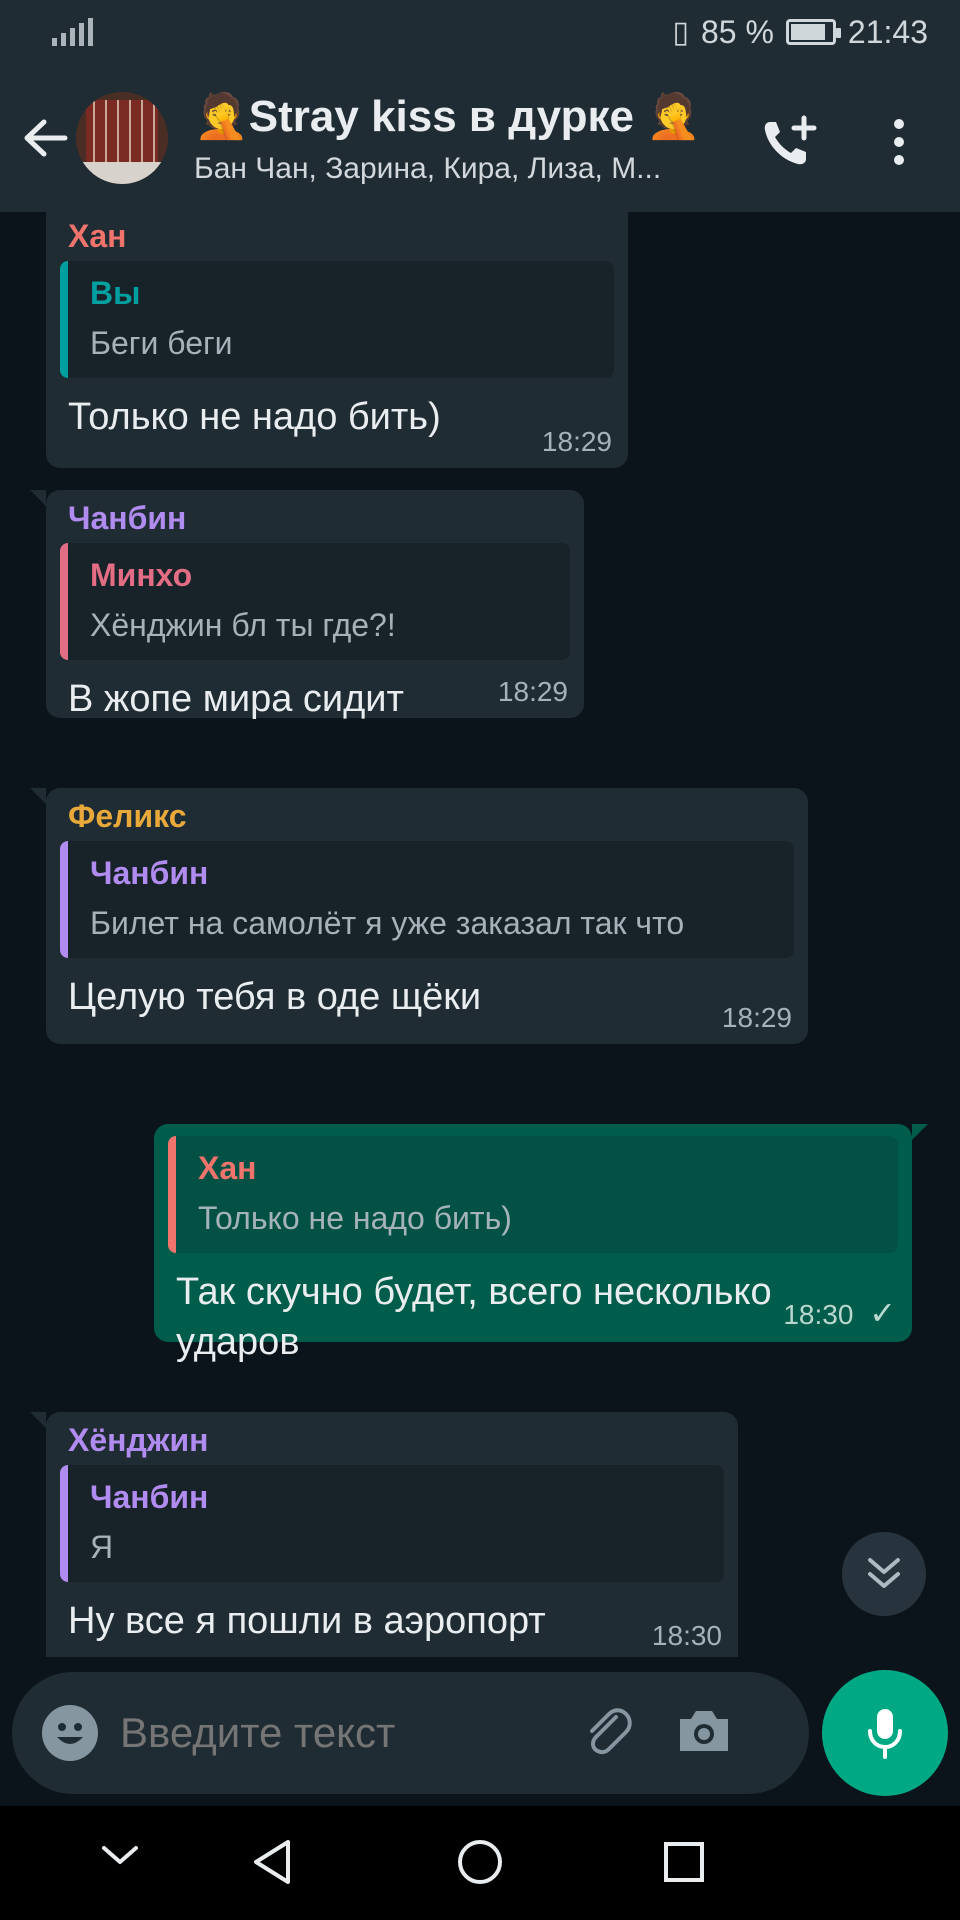  What do you see at coordinates (790, 140) in the screenshot?
I see `phone-plus-icon` at bounding box center [790, 140].